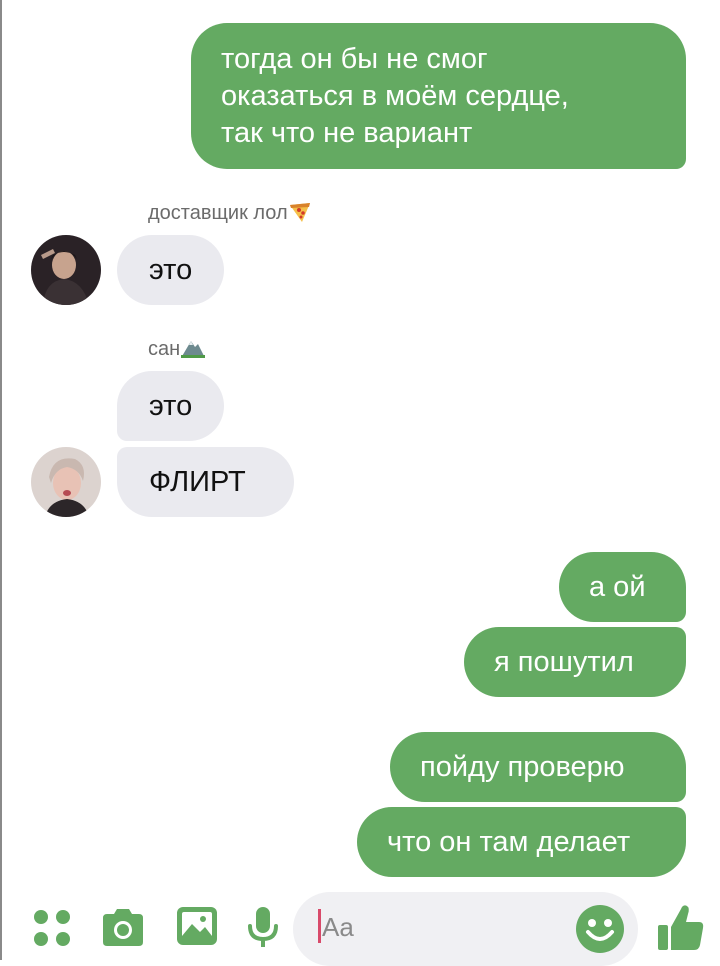 This screenshot has width=720, height=966. What do you see at coordinates (617, 586) in the screenshot?
I see `message-text: а ой` at bounding box center [617, 586].